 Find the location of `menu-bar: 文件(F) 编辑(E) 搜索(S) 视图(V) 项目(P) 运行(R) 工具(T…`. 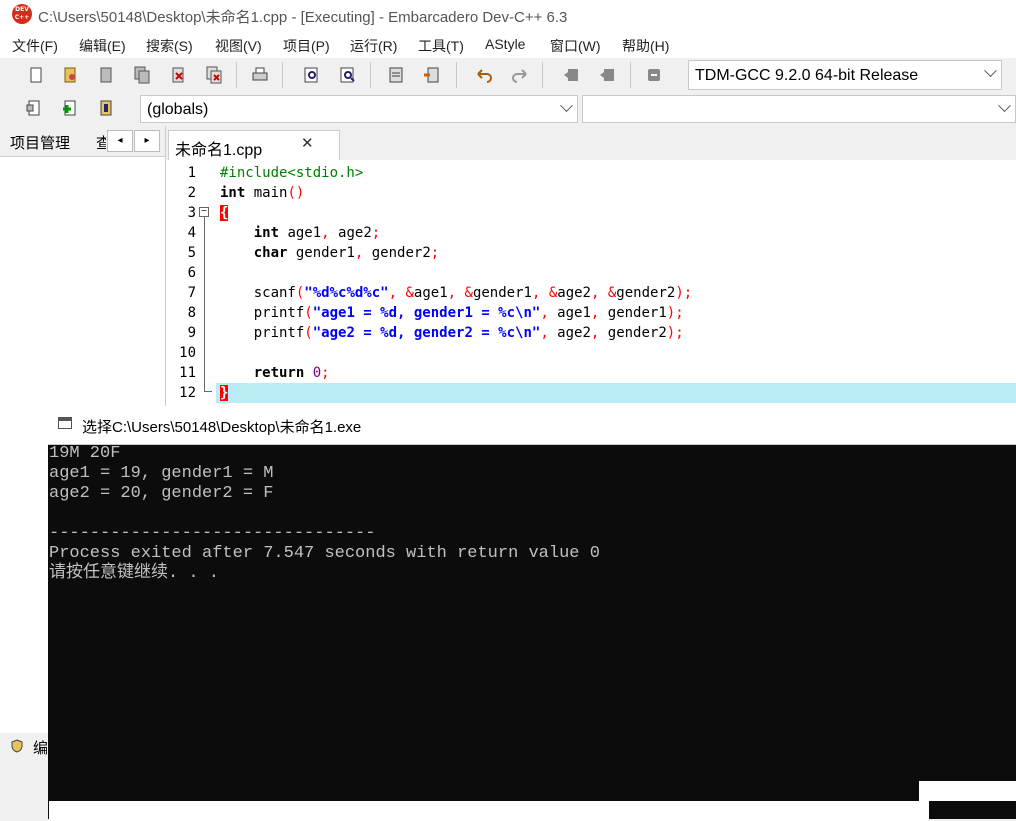

menu-bar: 文件(F) 编辑(E) 搜索(S) 视图(V) 项目(P) 运行(R) 工具(T… is located at coordinates (508, 44).